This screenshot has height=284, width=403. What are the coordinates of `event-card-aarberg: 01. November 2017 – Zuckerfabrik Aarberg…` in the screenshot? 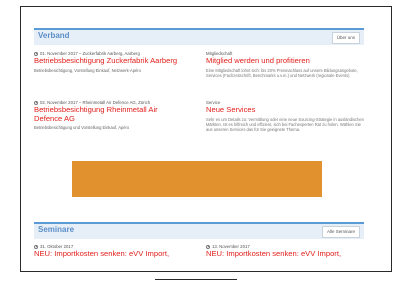 It's located at (109, 62).